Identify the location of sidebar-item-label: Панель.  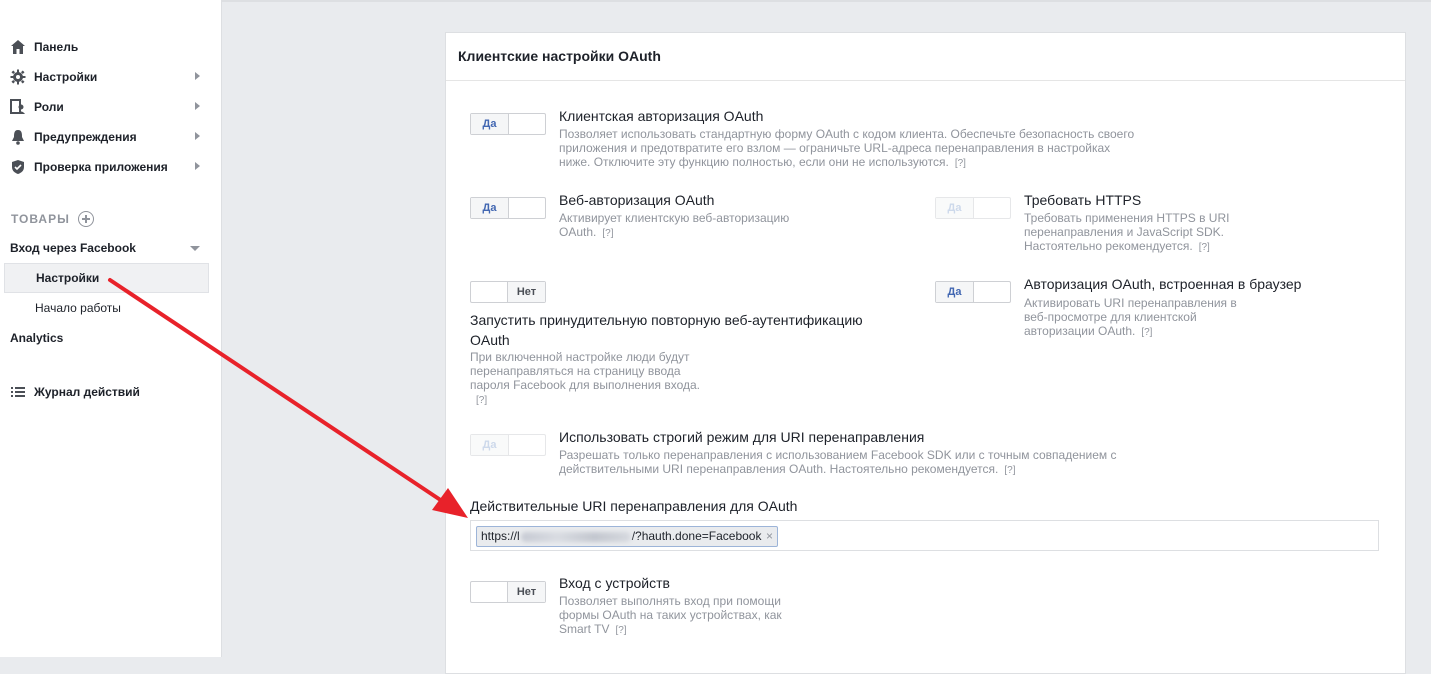
(56, 47).